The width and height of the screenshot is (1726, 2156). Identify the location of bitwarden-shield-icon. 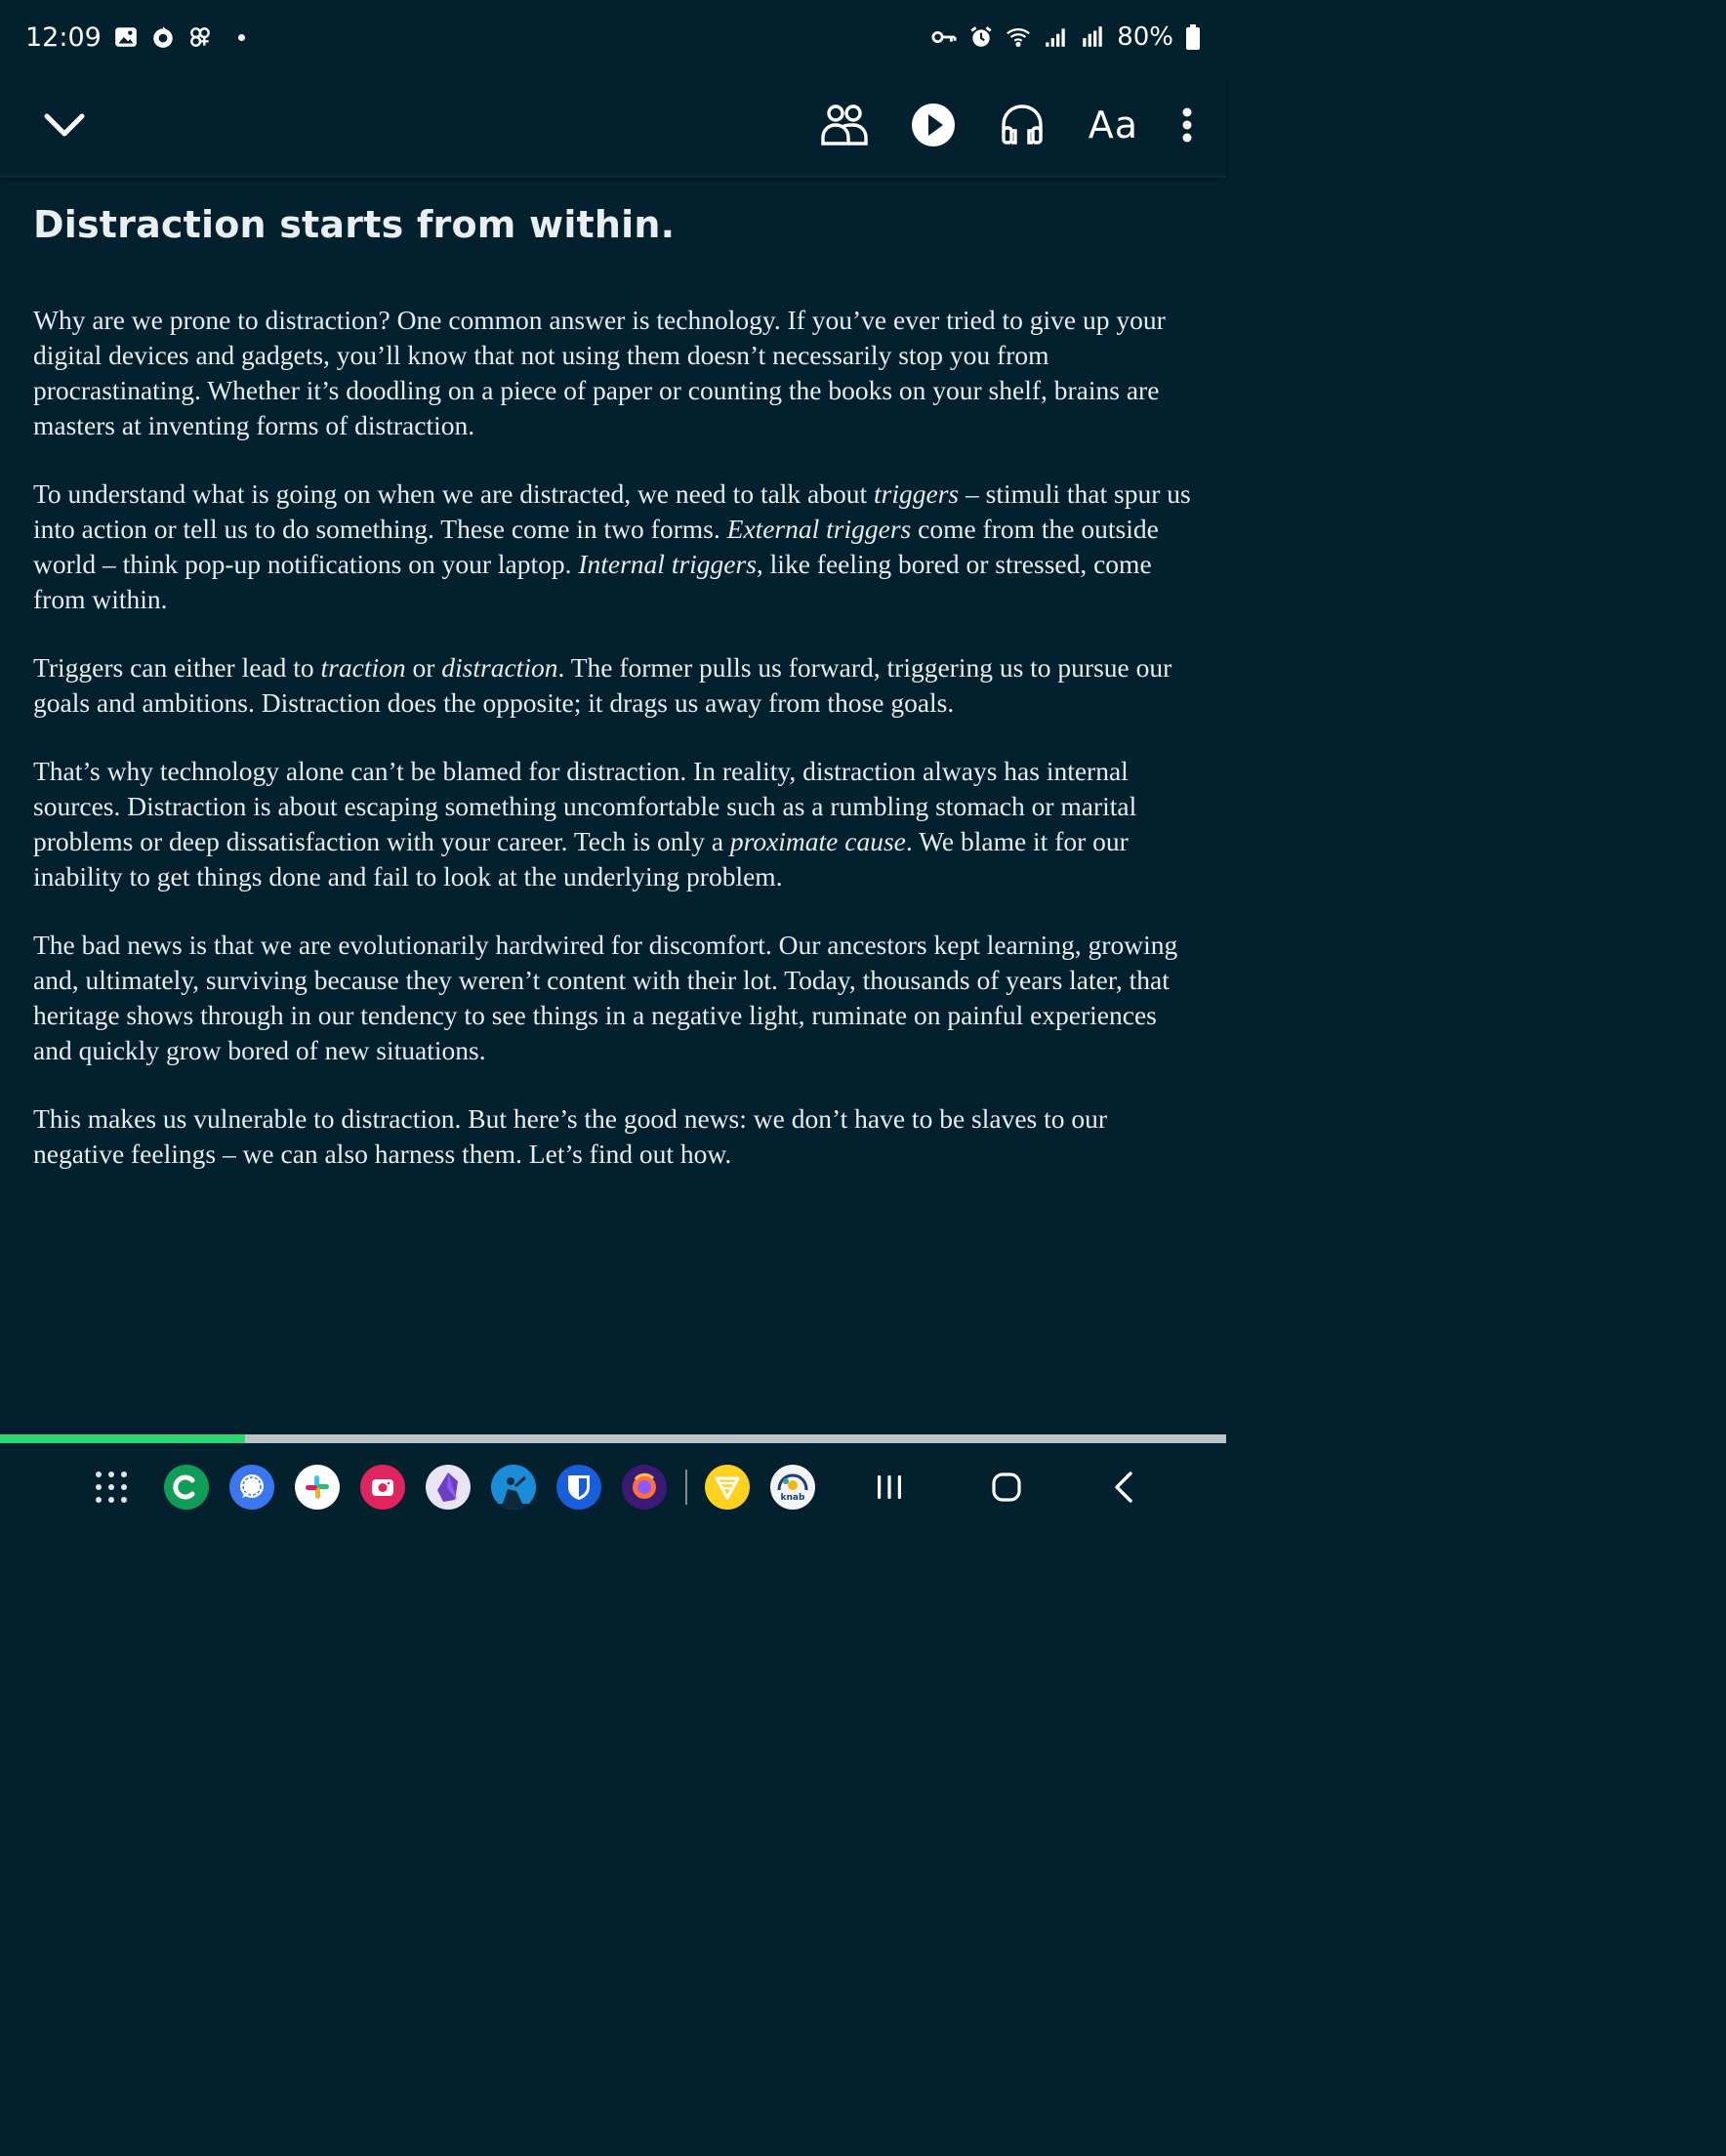
(579, 1487).